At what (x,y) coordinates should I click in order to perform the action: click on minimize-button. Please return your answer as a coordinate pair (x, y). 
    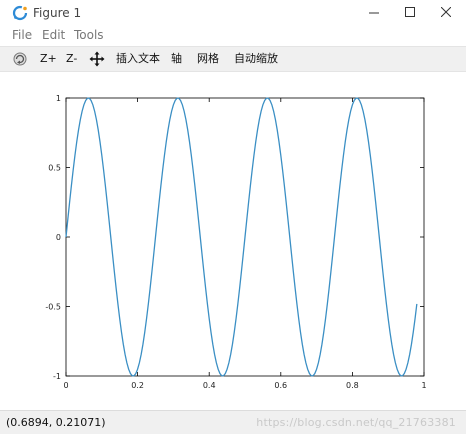
    Looking at the image, I should click on (374, 13).